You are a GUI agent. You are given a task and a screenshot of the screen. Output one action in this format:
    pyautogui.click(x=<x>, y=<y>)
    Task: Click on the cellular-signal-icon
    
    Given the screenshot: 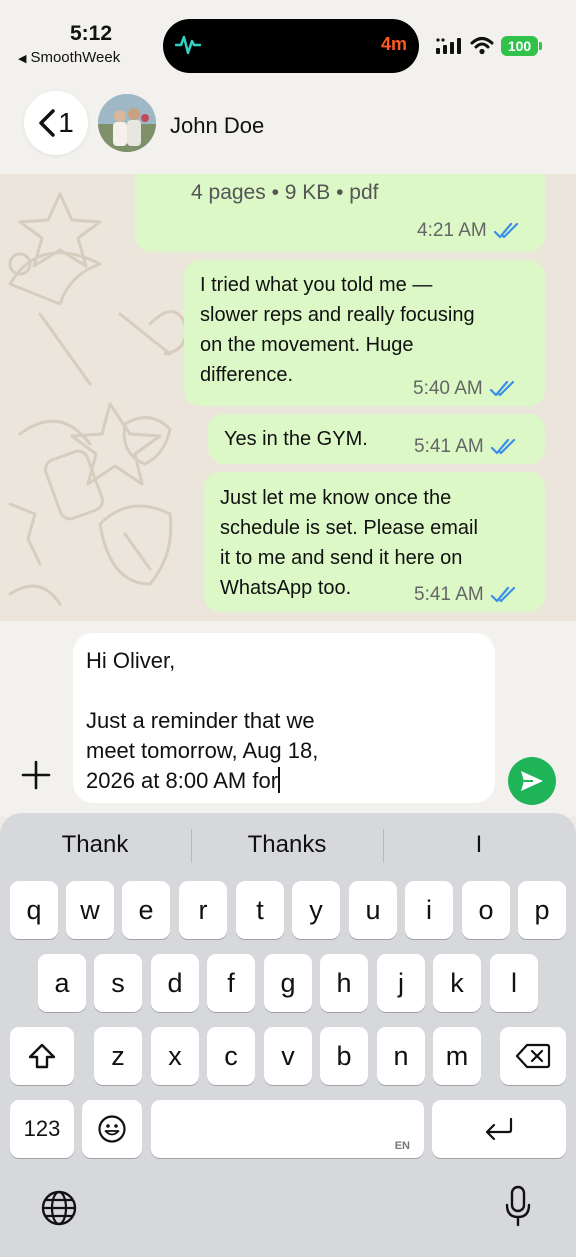 What is the action you would take?
    pyautogui.click(x=448, y=46)
    